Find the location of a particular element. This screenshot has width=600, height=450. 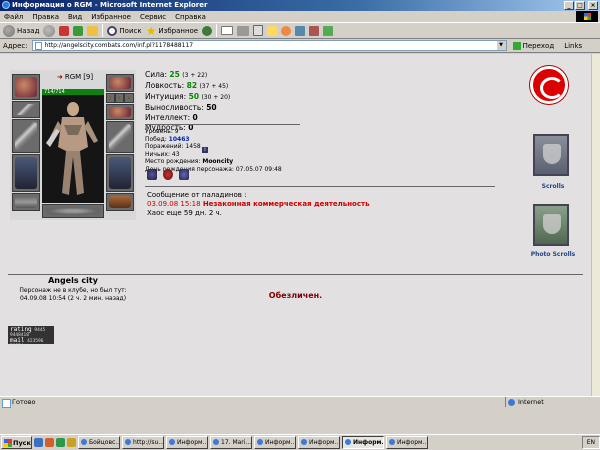

chevron-down-icon: ▼ is located at coordinates (501, 45).